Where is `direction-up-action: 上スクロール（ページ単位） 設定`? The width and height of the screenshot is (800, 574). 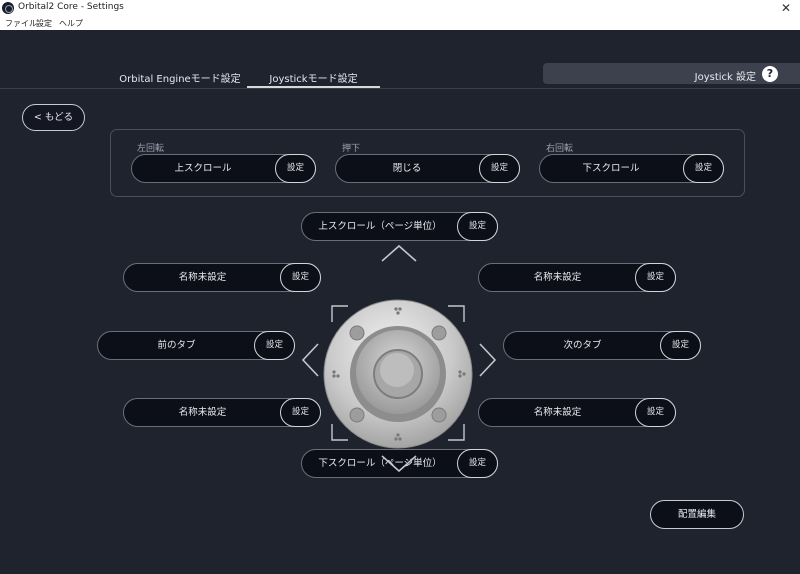 direction-up-action: 上スクロール（ページ単位） 設定 is located at coordinates (399, 226).